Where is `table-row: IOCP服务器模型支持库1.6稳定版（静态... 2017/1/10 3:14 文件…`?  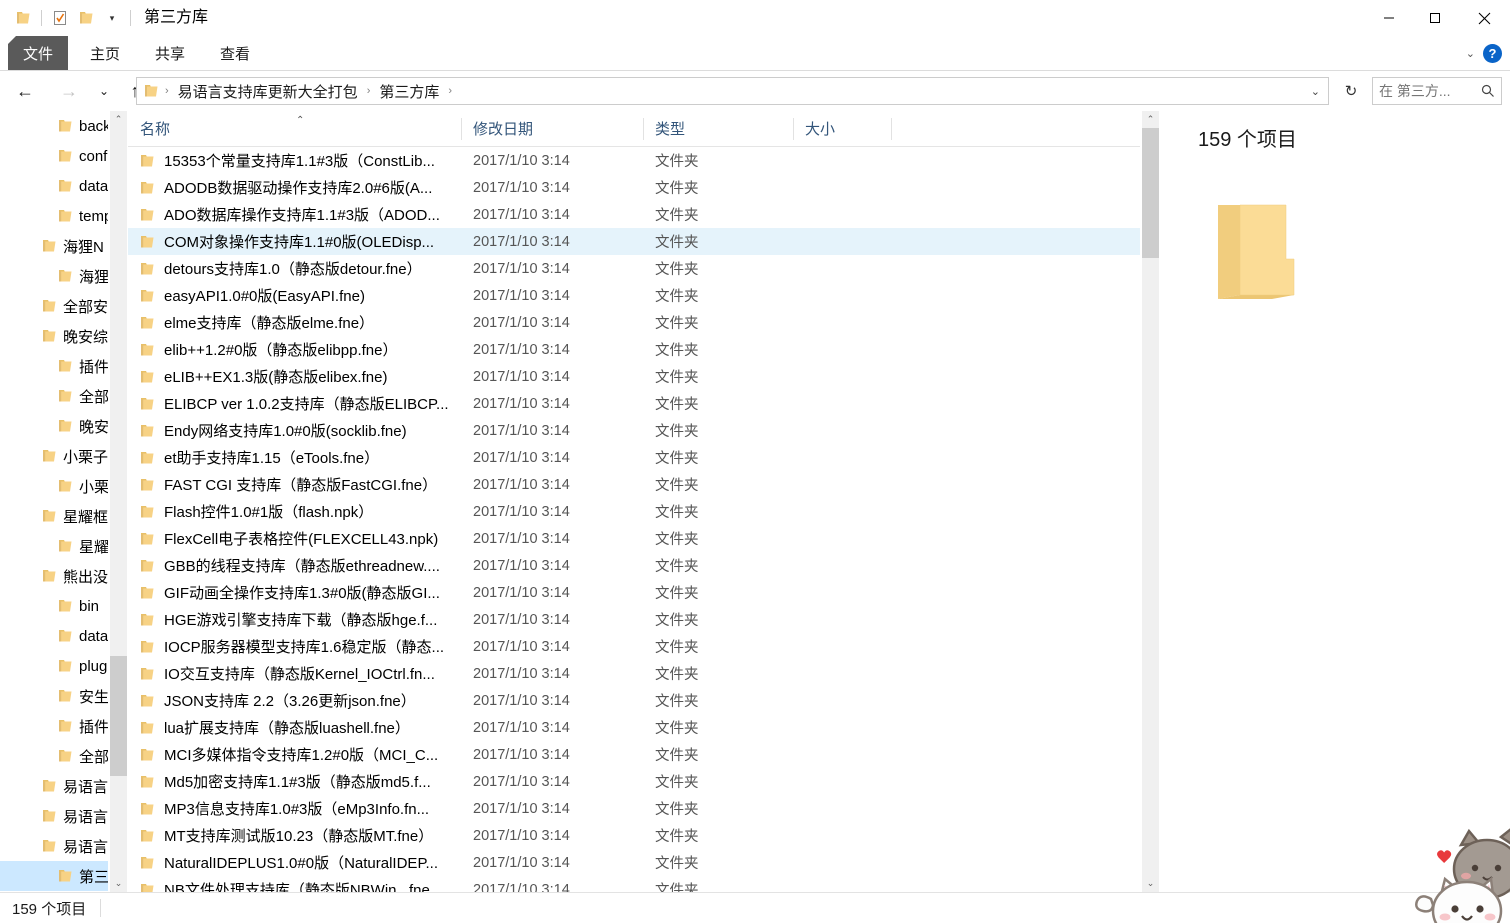
table-row: IOCP服务器模型支持库1.6稳定版（静态... 2017/1/10 3:14 文件… is located at coordinates (634, 646).